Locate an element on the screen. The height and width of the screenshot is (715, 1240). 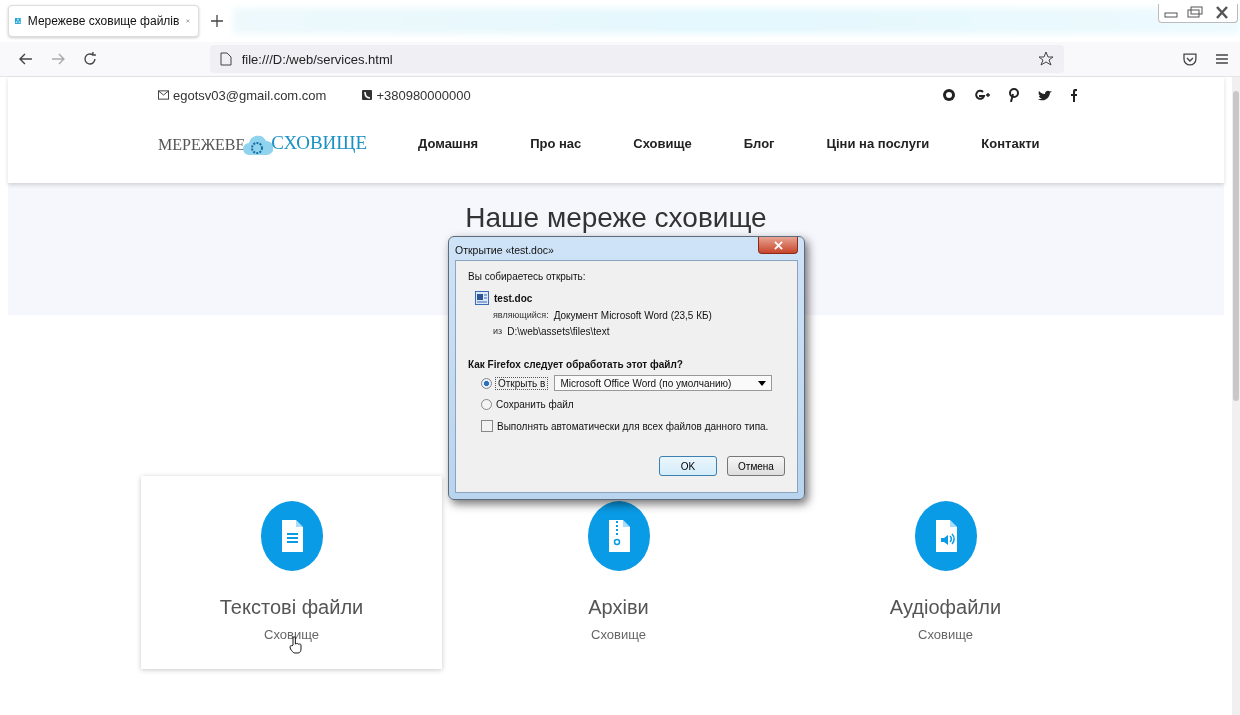
envelope-icon is located at coordinates (163, 95).